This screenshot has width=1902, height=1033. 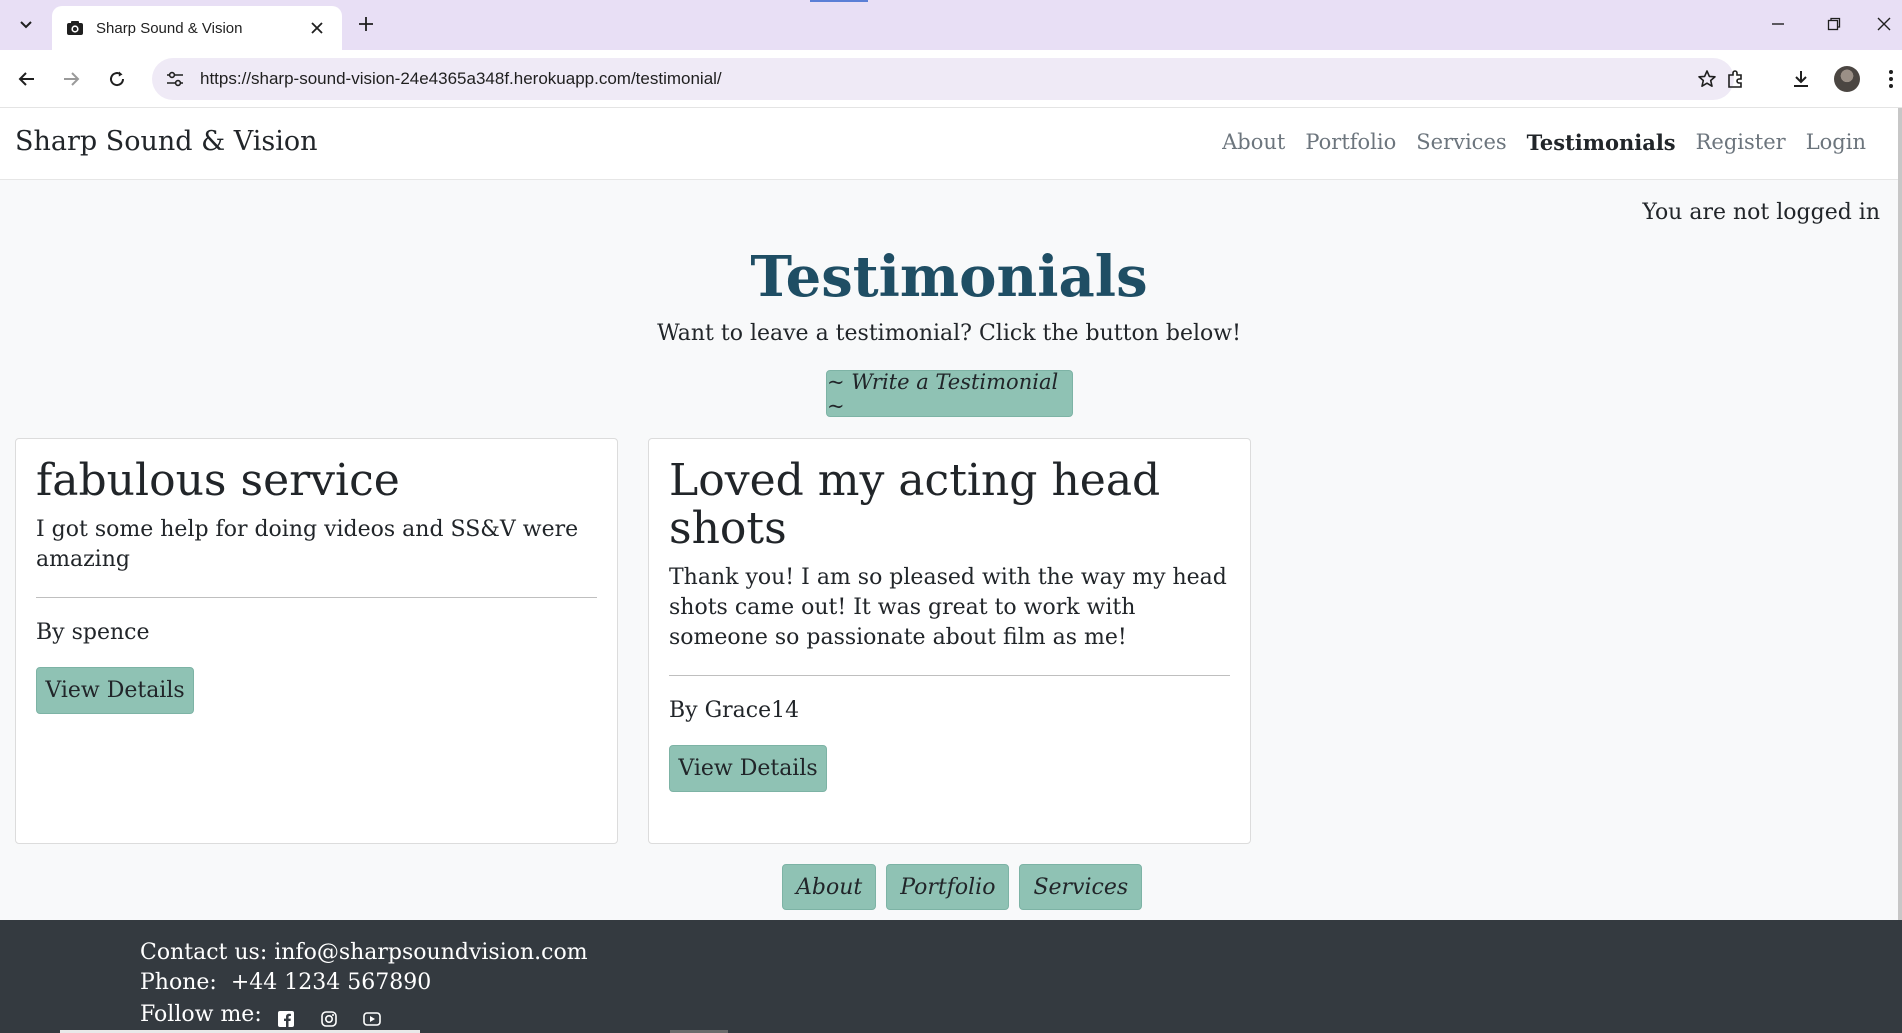 I want to click on page-title: Testimonials, so click(x=949, y=277).